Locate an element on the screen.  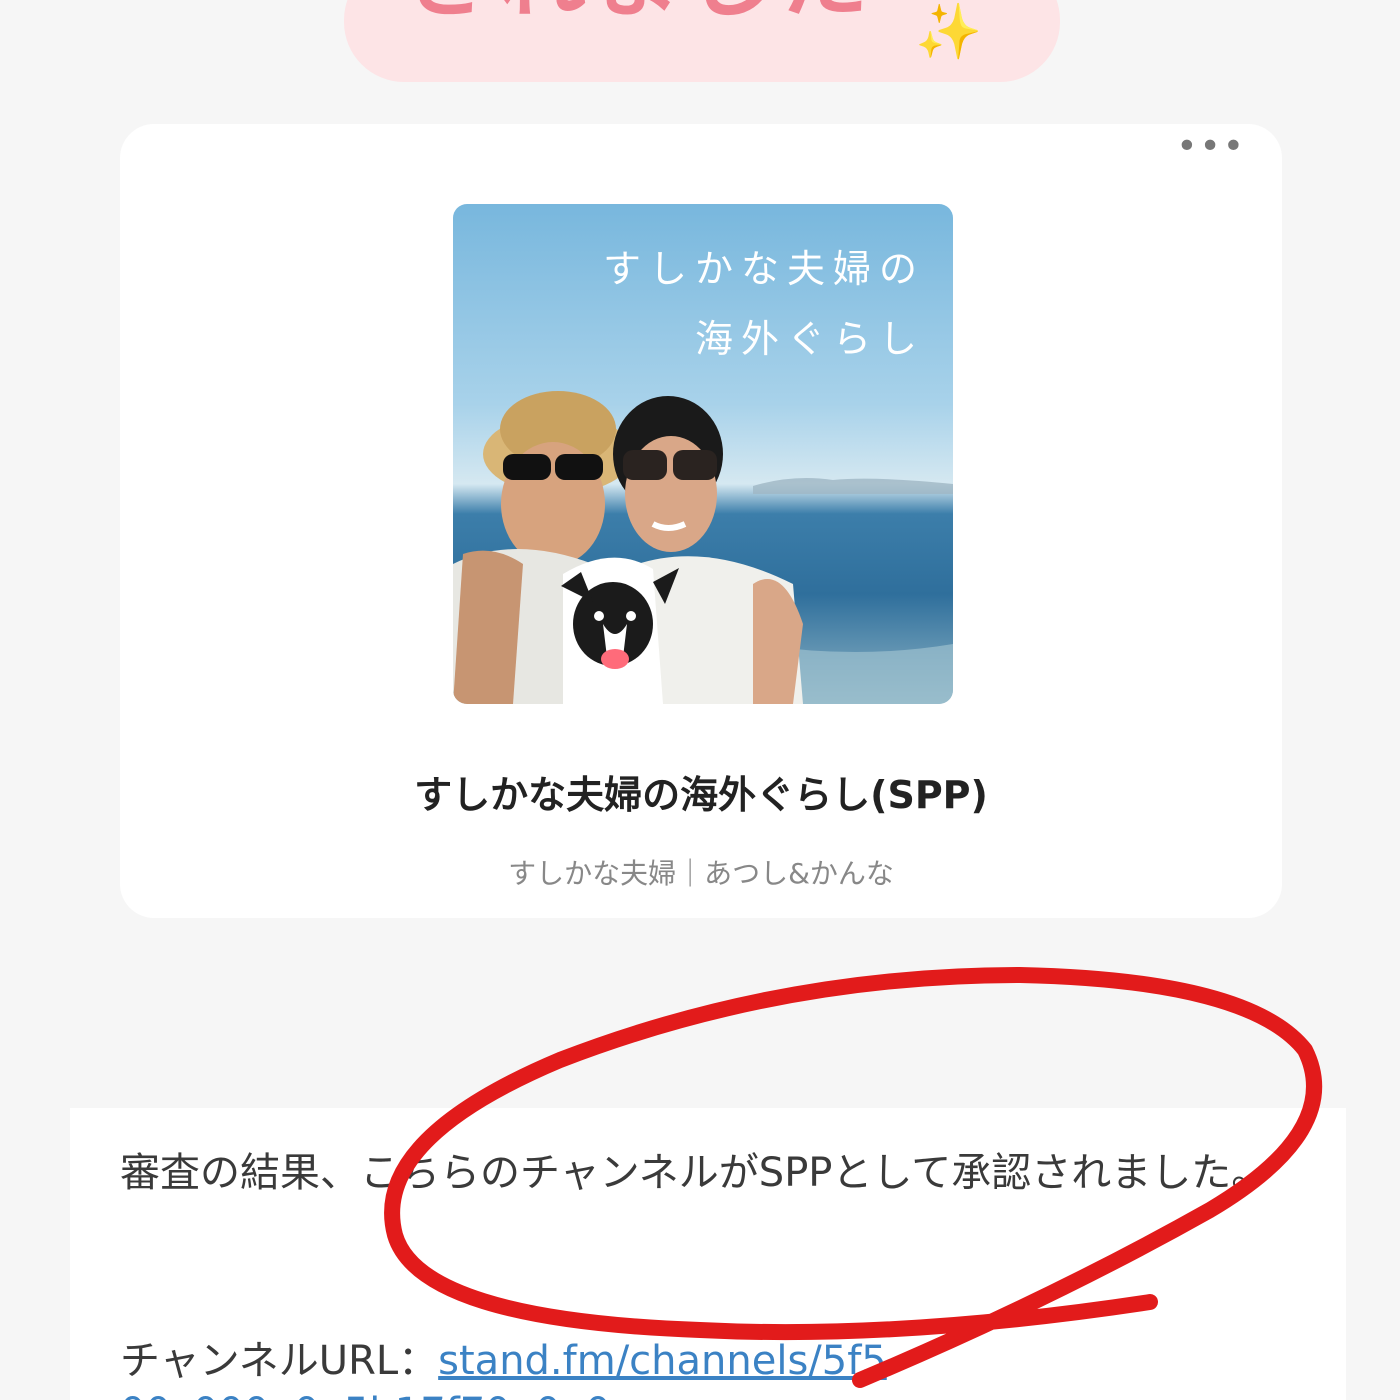
cover-title-line1: すしかな夫婦の is located at coordinates (763, 269).